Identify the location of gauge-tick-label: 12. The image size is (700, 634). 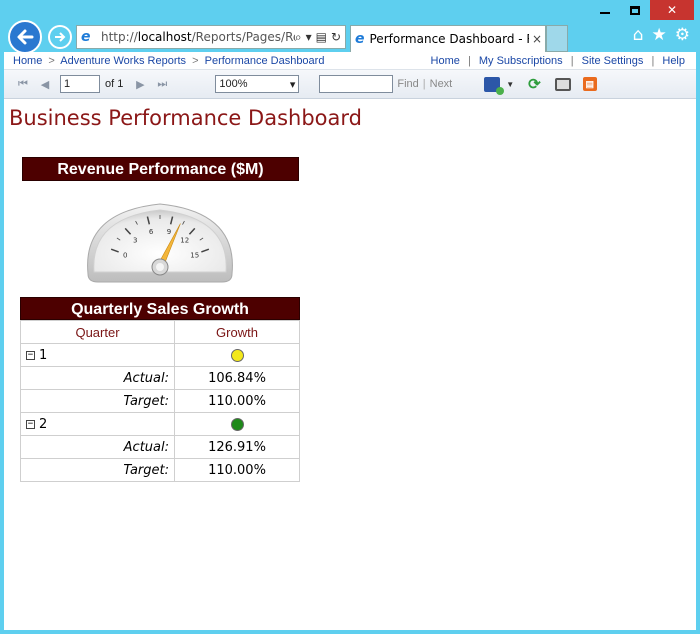
(184, 241).